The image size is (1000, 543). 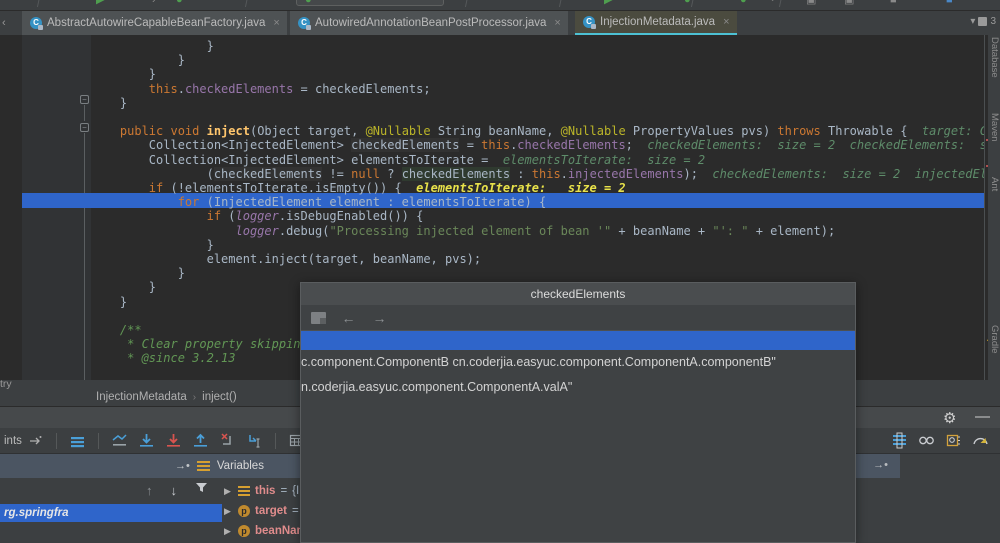 I want to click on right-stripe-label-database: Database, so click(x=994, y=57).